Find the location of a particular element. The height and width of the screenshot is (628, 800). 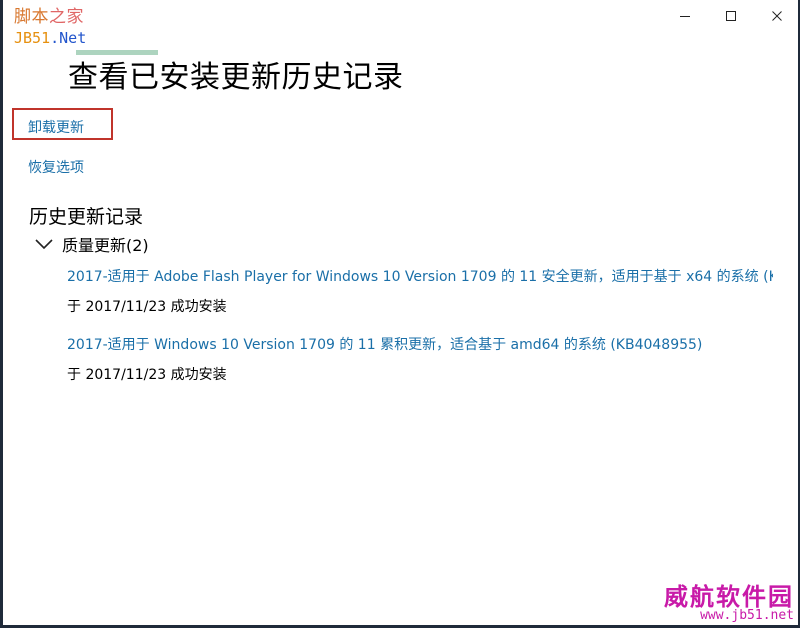

watermark-brand-part1: 脚本 is located at coordinates (31, 17).